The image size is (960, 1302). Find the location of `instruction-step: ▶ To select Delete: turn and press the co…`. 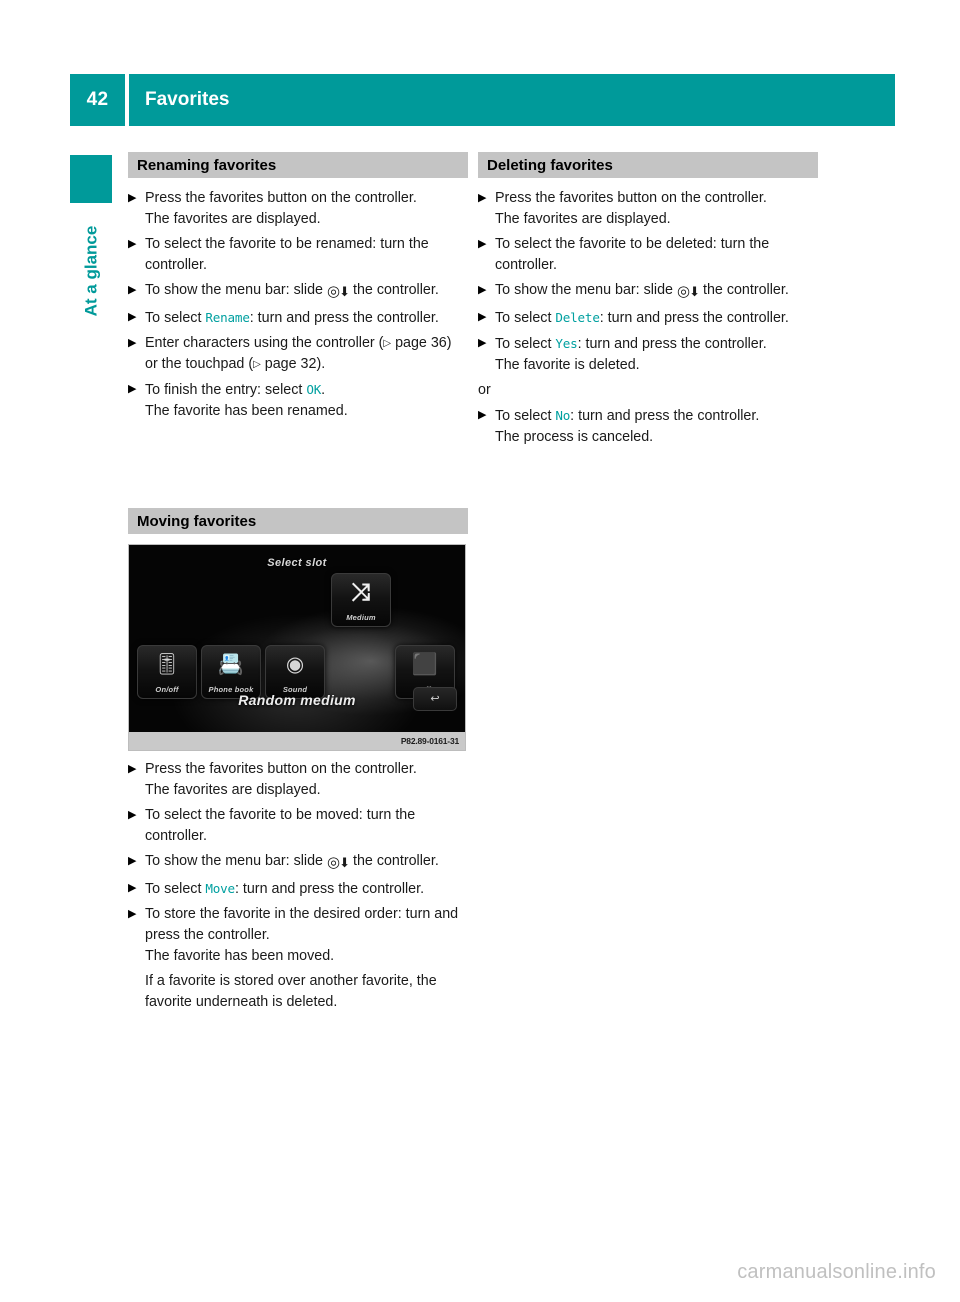

instruction-step: ▶ To select Delete: turn and press the co… is located at coordinates (648, 318).